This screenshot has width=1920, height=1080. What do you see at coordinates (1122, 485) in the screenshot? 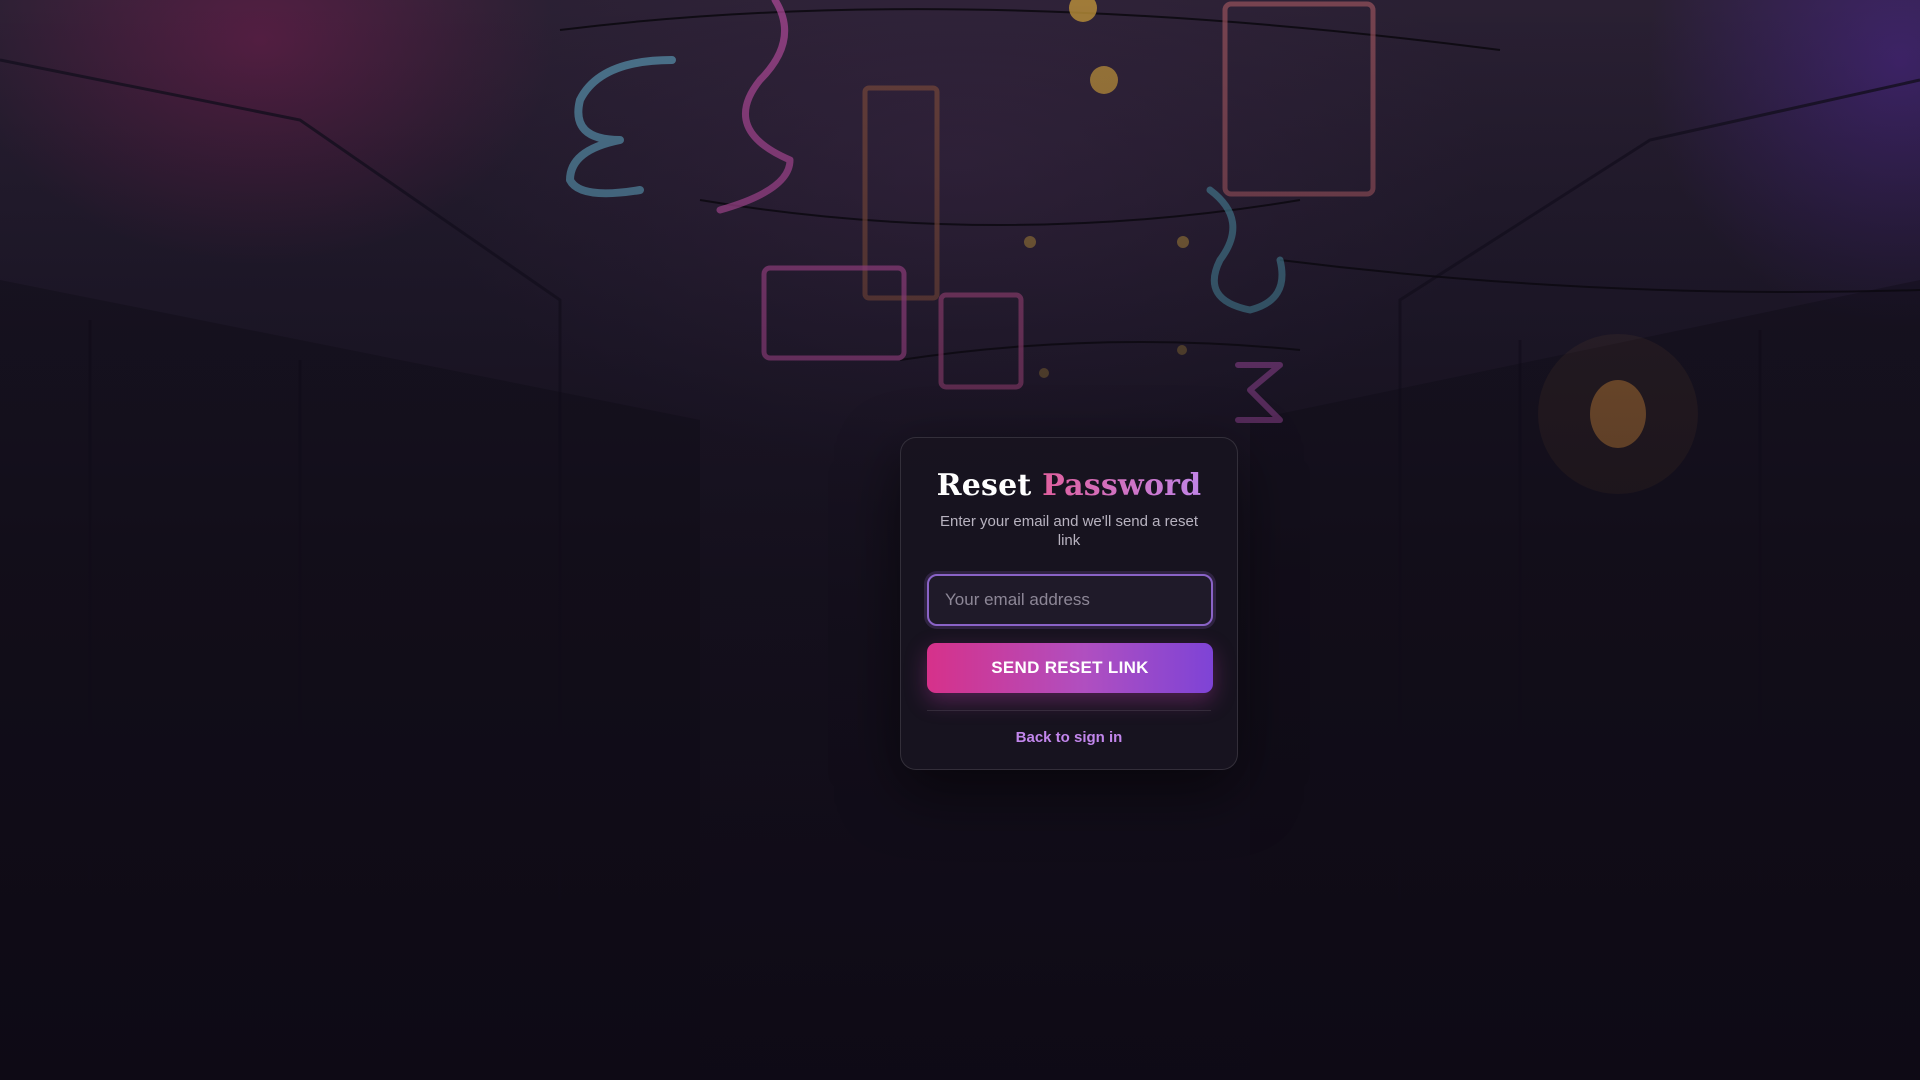
I see `title-accent: Password` at bounding box center [1122, 485].